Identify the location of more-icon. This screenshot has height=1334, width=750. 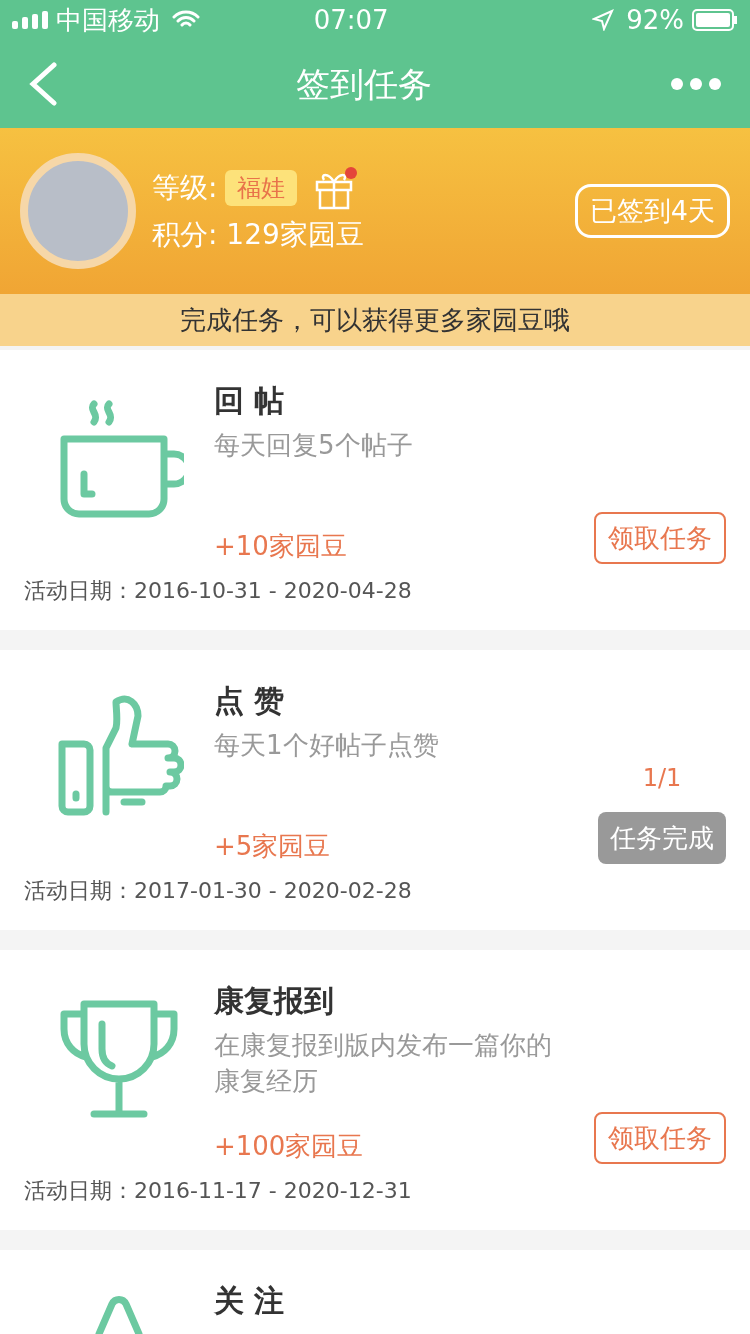
(696, 84).